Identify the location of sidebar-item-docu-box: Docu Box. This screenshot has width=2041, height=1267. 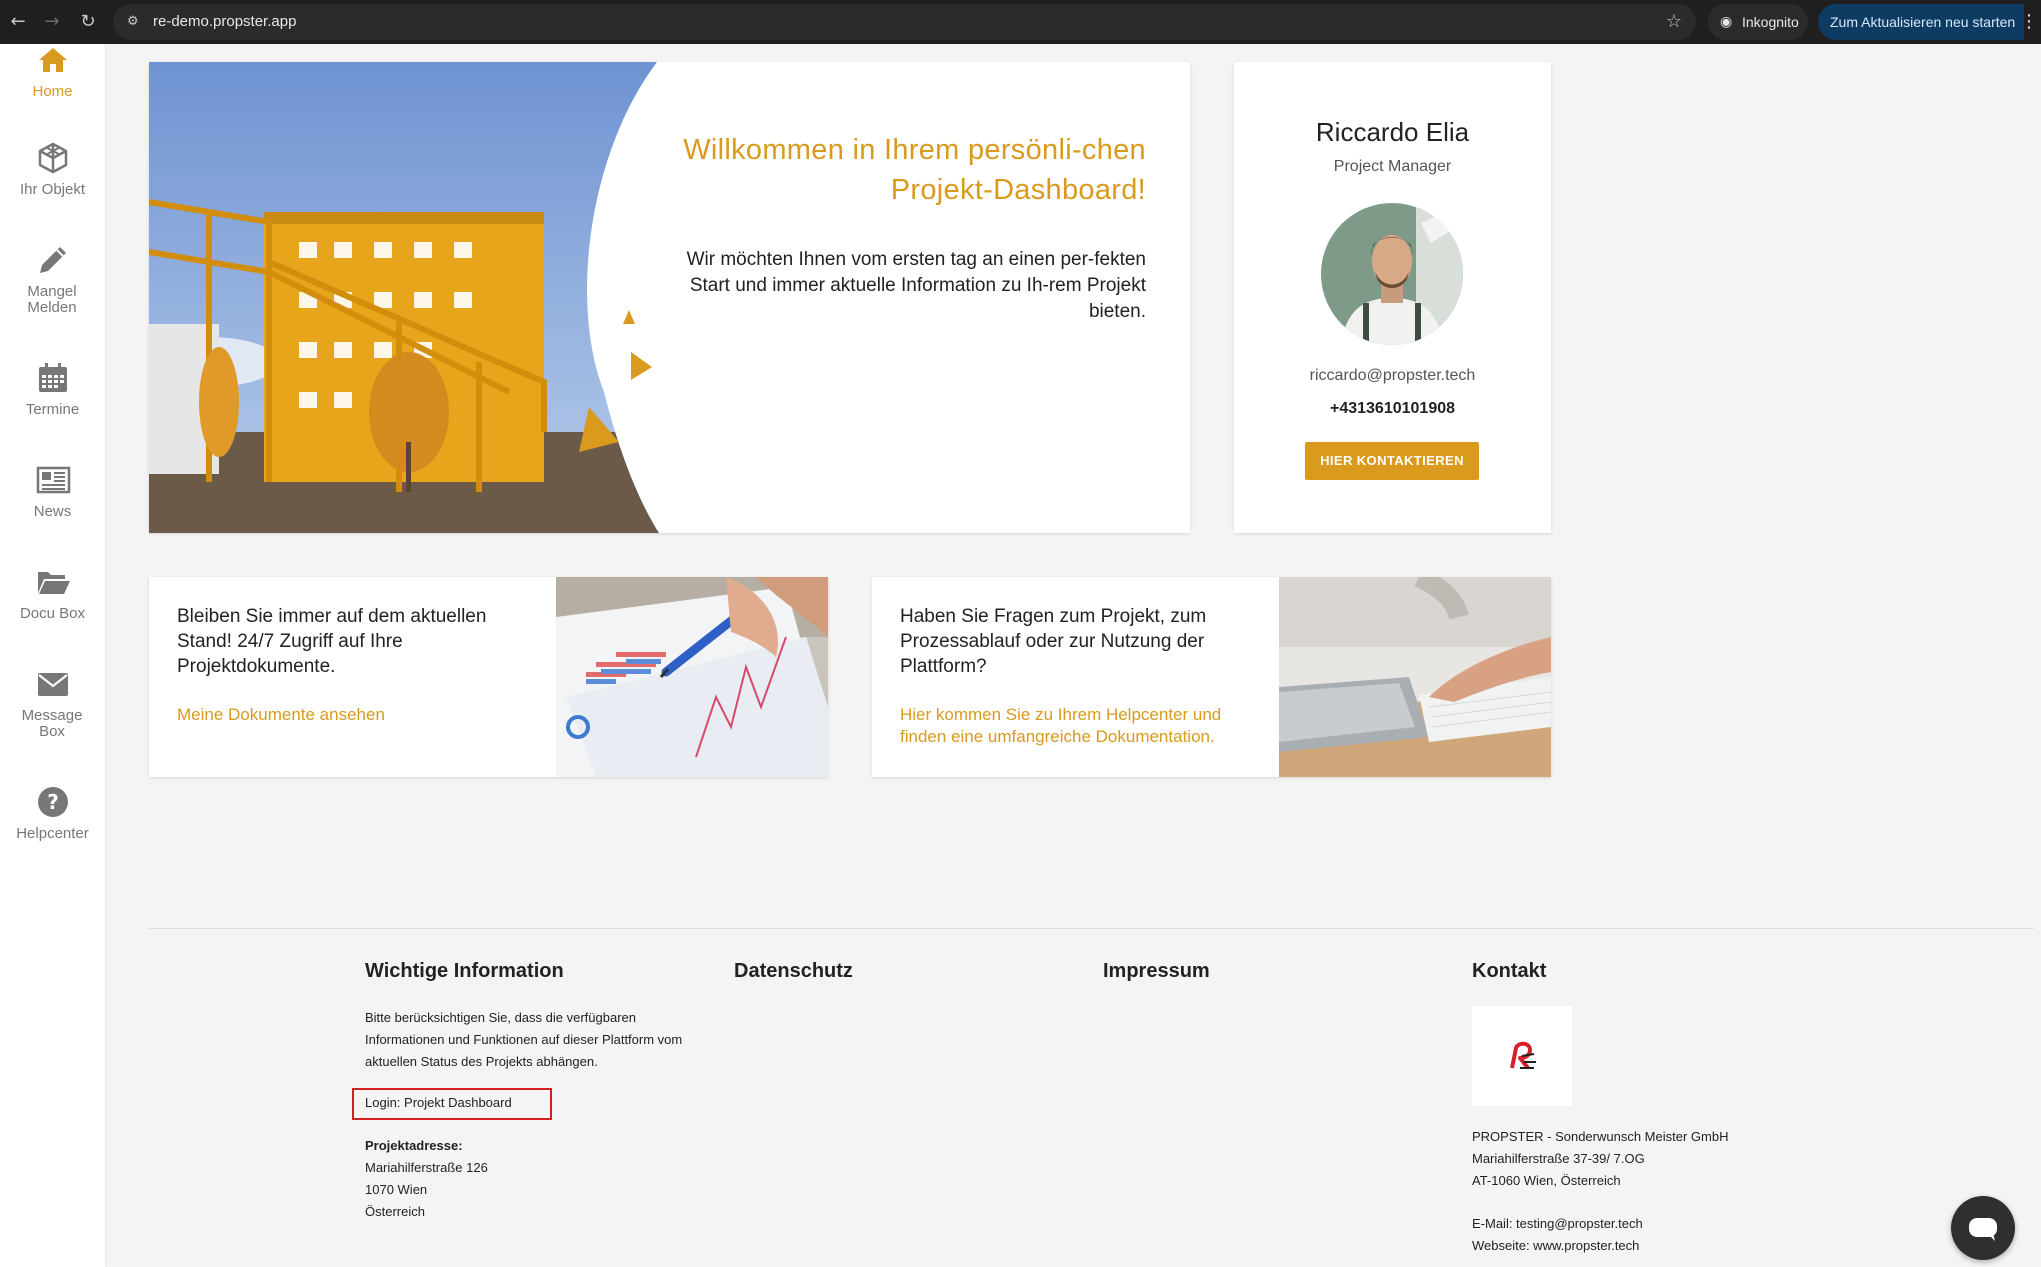
(52, 593).